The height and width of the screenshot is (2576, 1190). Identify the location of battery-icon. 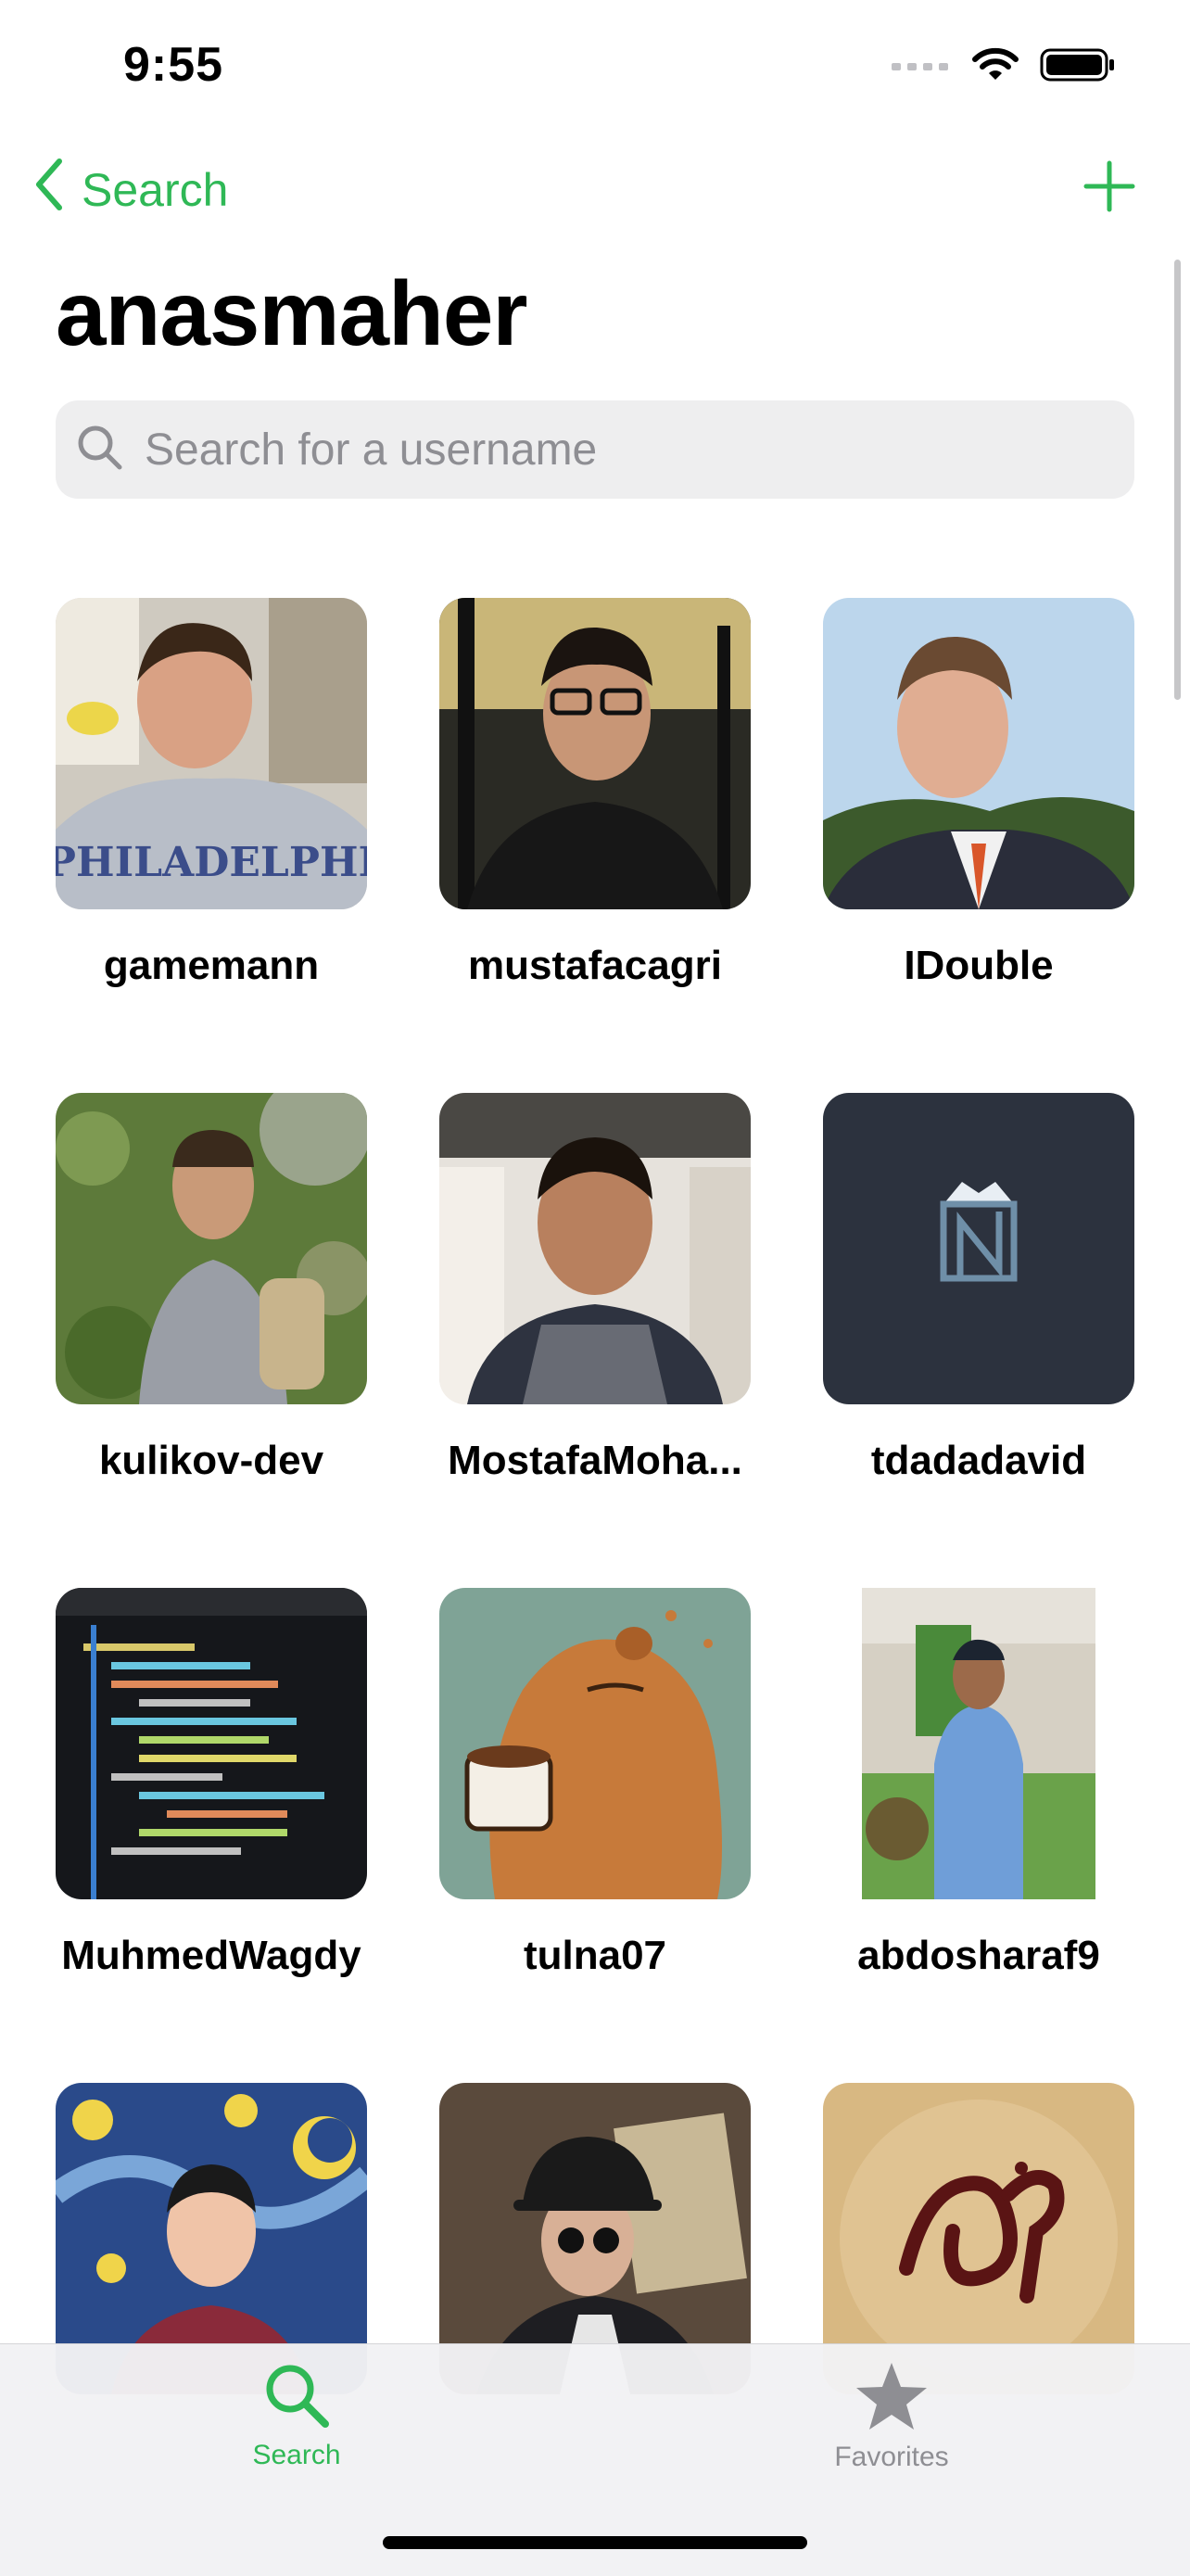
(1078, 67).